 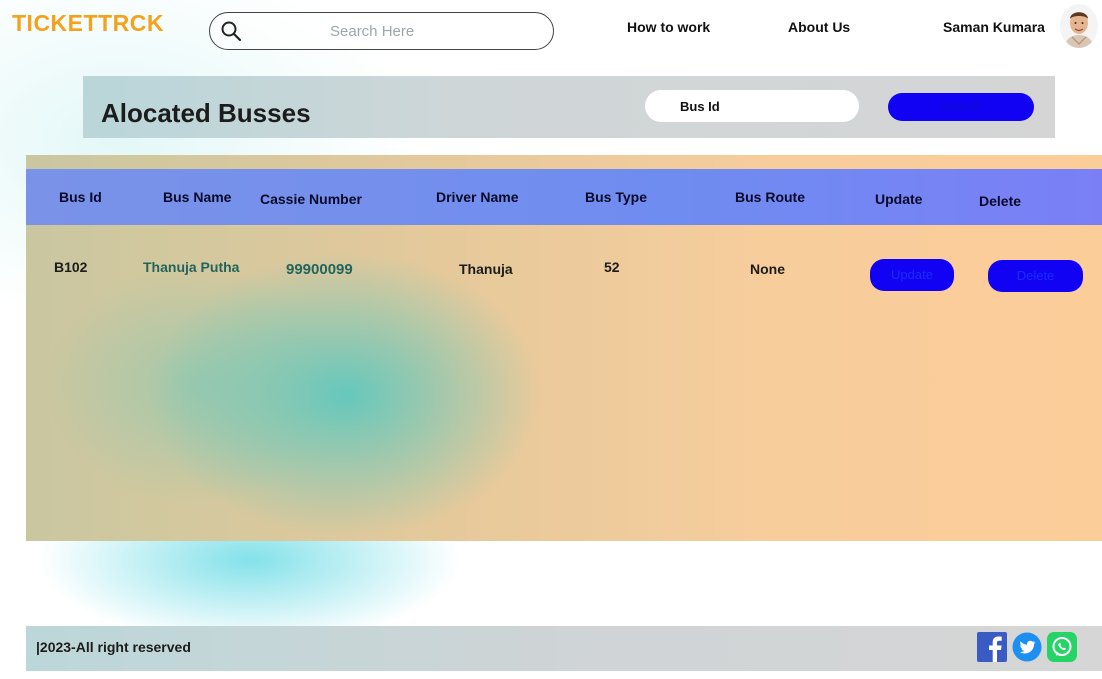 What do you see at coordinates (191, 267) in the screenshot?
I see `cell-bus-name: Thanuja Putha` at bounding box center [191, 267].